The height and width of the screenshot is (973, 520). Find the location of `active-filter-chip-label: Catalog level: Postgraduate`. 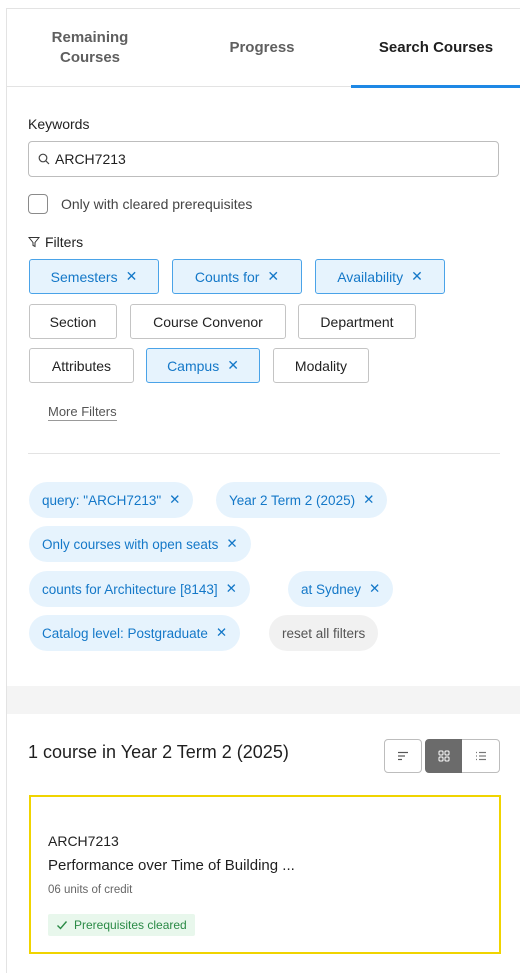

active-filter-chip-label: Catalog level: Postgraduate is located at coordinates (125, 633).